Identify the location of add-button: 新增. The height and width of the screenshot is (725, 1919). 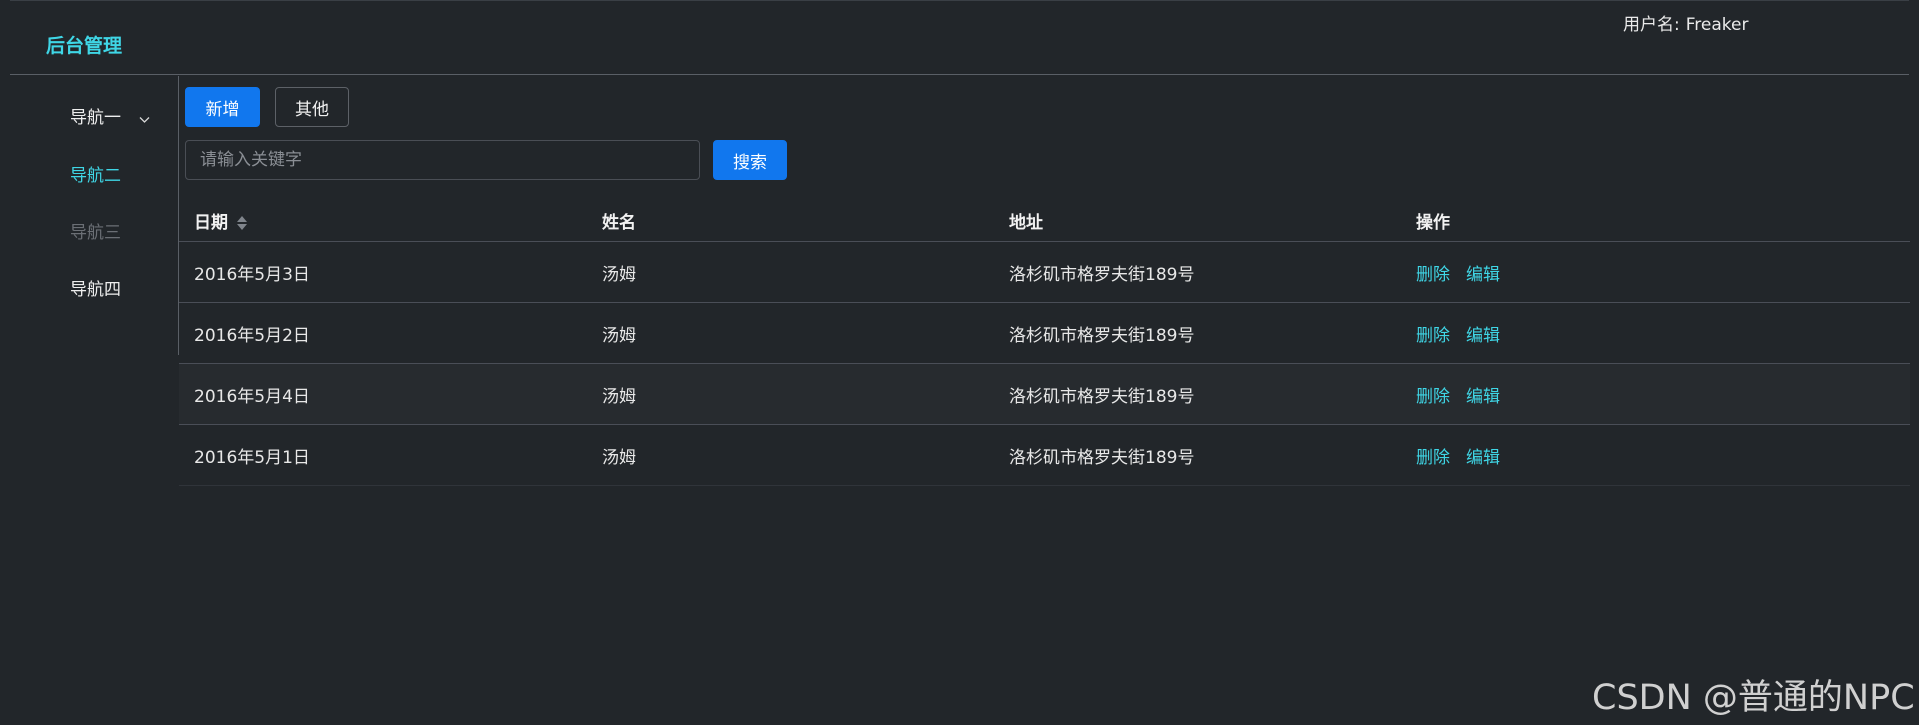
(222, 107).